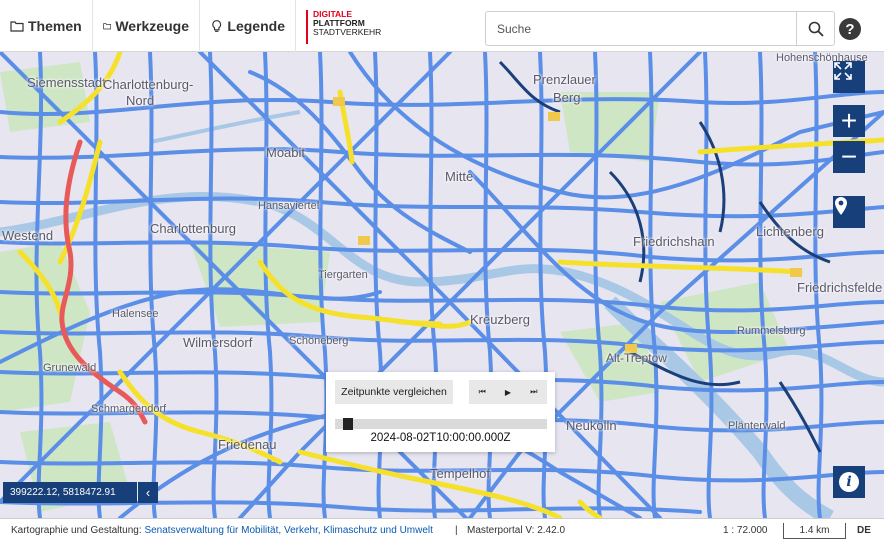 This screenshot has width=884, height=544. What do you see at coordinates (636, 358) in the screenshot?
I see `place-alt-treptow: Alt-Treptow` at bounding box center [636, 358].